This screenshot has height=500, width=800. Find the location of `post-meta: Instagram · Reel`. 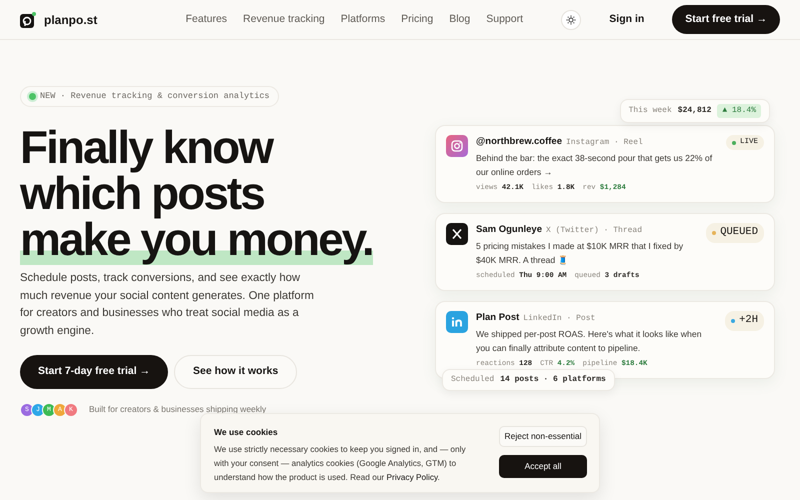

post-meta: Instagram · Reel is located at coordinates (604, 143).